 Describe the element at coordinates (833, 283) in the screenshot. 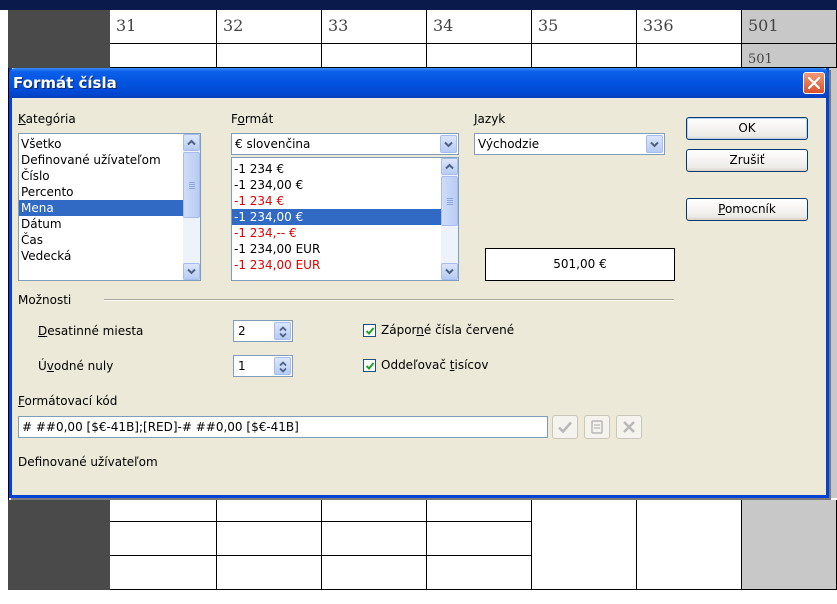

I see `sheet-right-strip` at that location.